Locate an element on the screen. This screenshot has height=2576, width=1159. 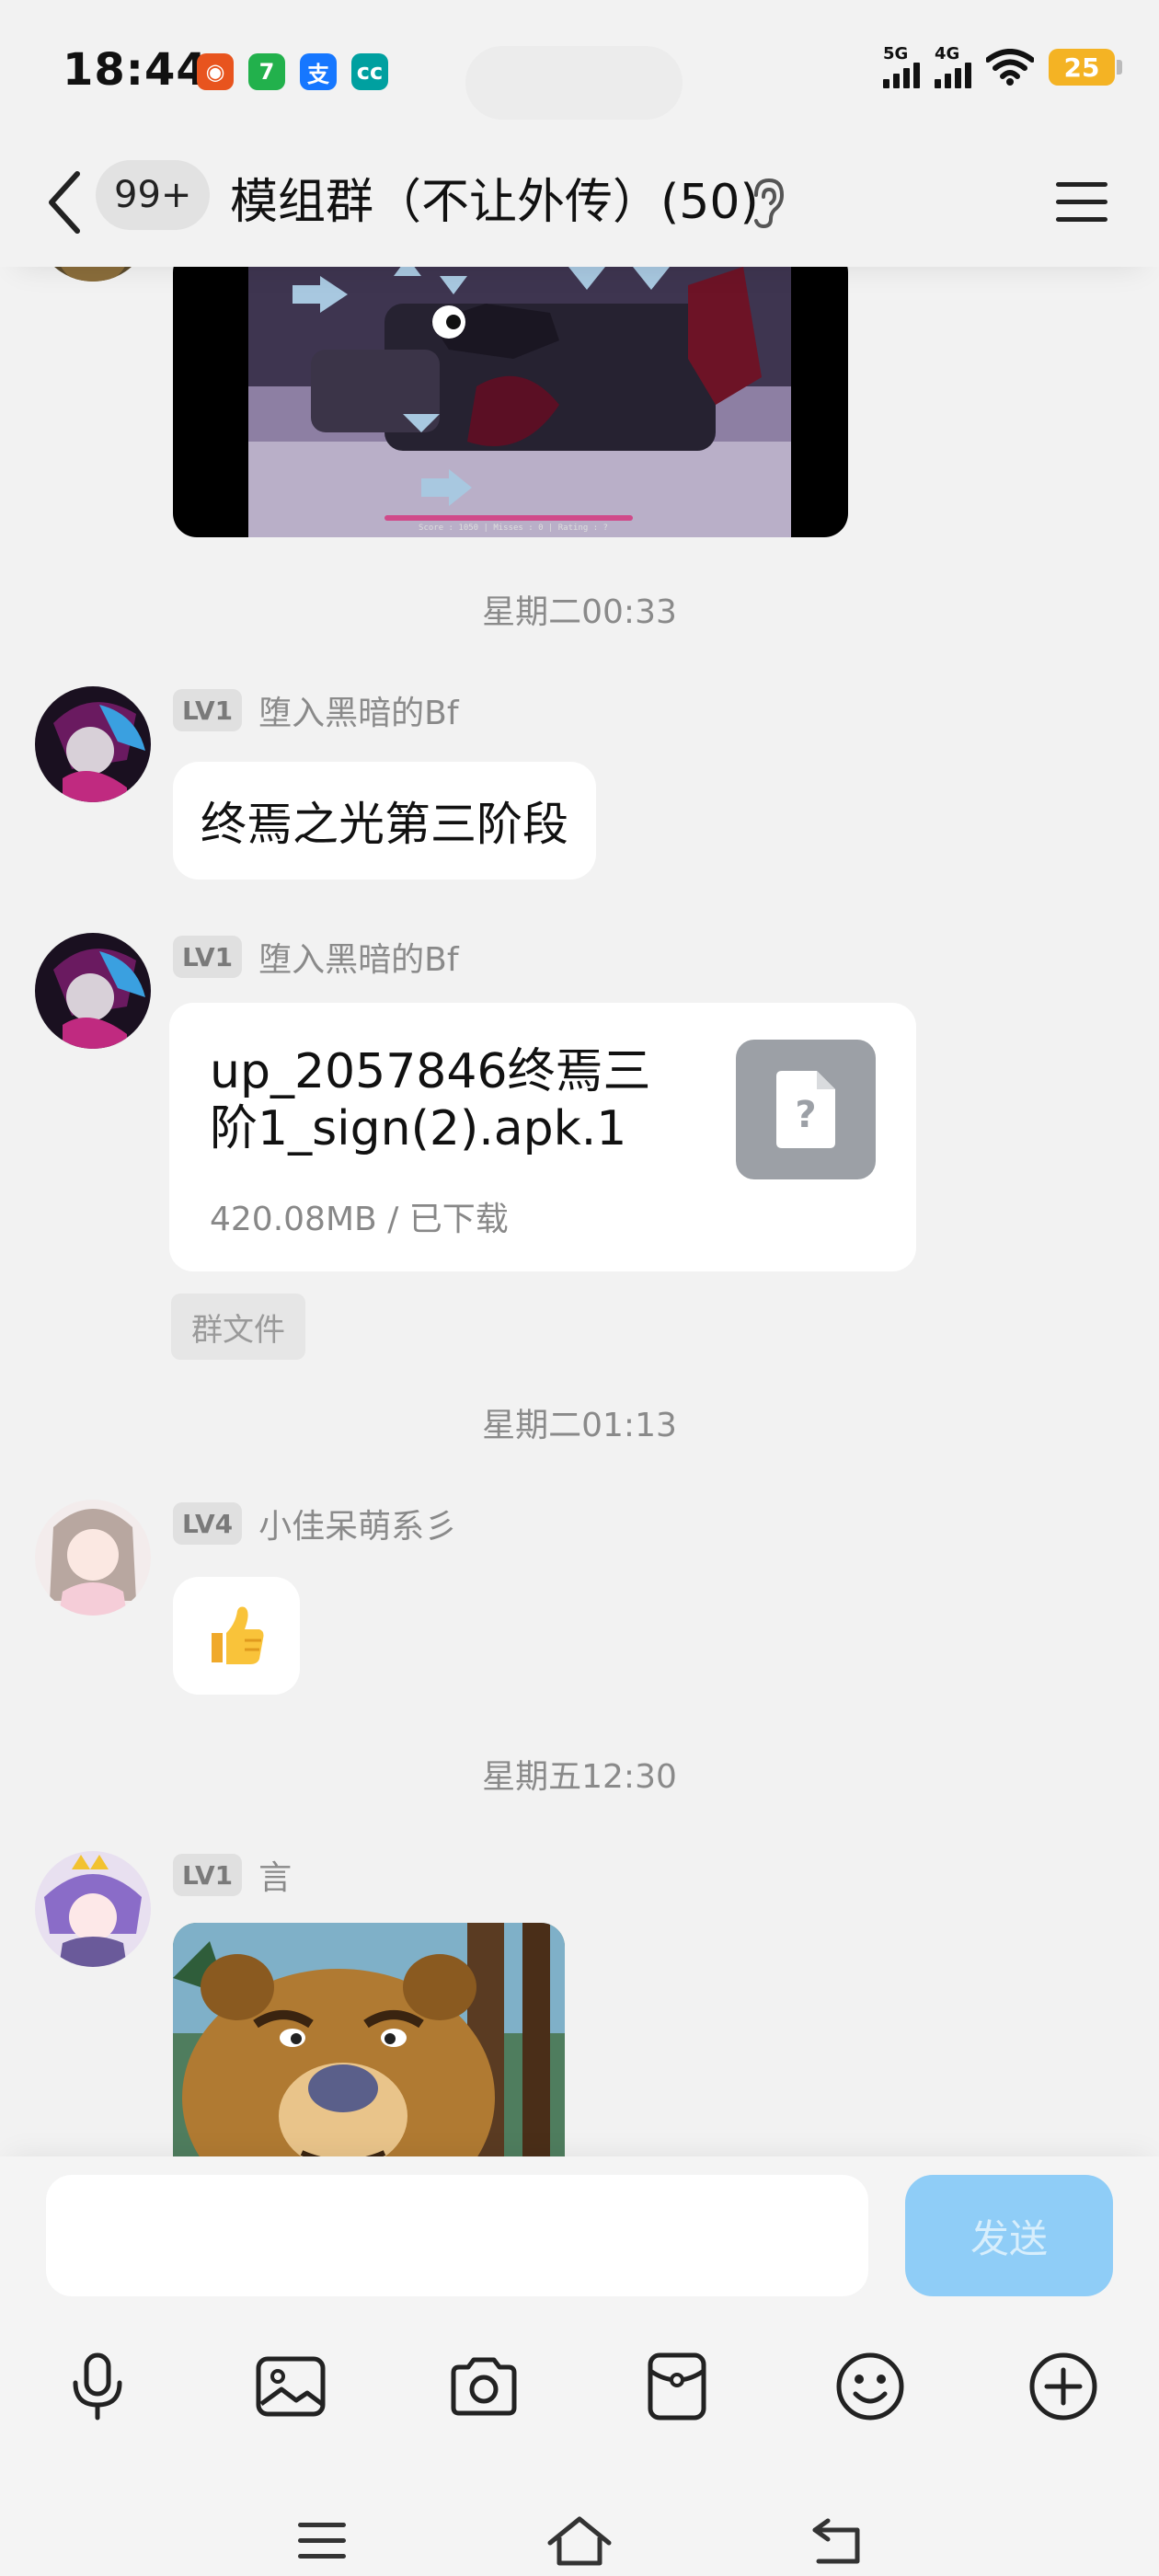
home-button is located at coordinates (579, 2541).